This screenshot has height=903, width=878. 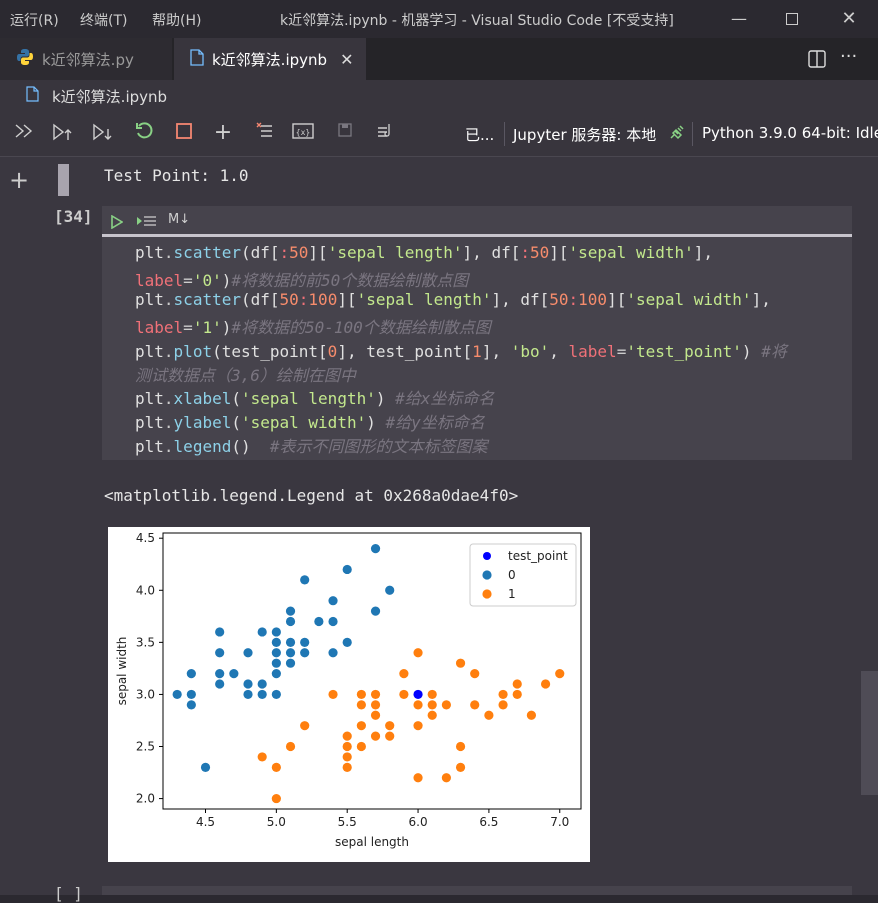 What do you see at coordinates (63, 133) in the screenshot?
I see `run-above-icon` at bounding box center [63, 133].